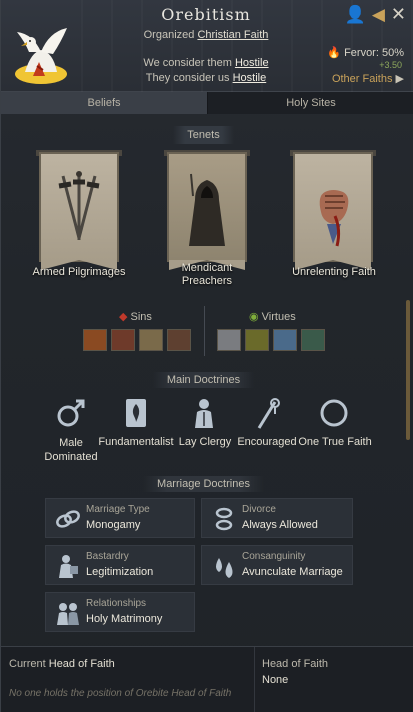 The height and width of the screenshot is (712, 413). What do you see at coordinates (107, 556) in the screenshot?
I see `bastardry-key: Bastardry` at bounding box center [107, 556].